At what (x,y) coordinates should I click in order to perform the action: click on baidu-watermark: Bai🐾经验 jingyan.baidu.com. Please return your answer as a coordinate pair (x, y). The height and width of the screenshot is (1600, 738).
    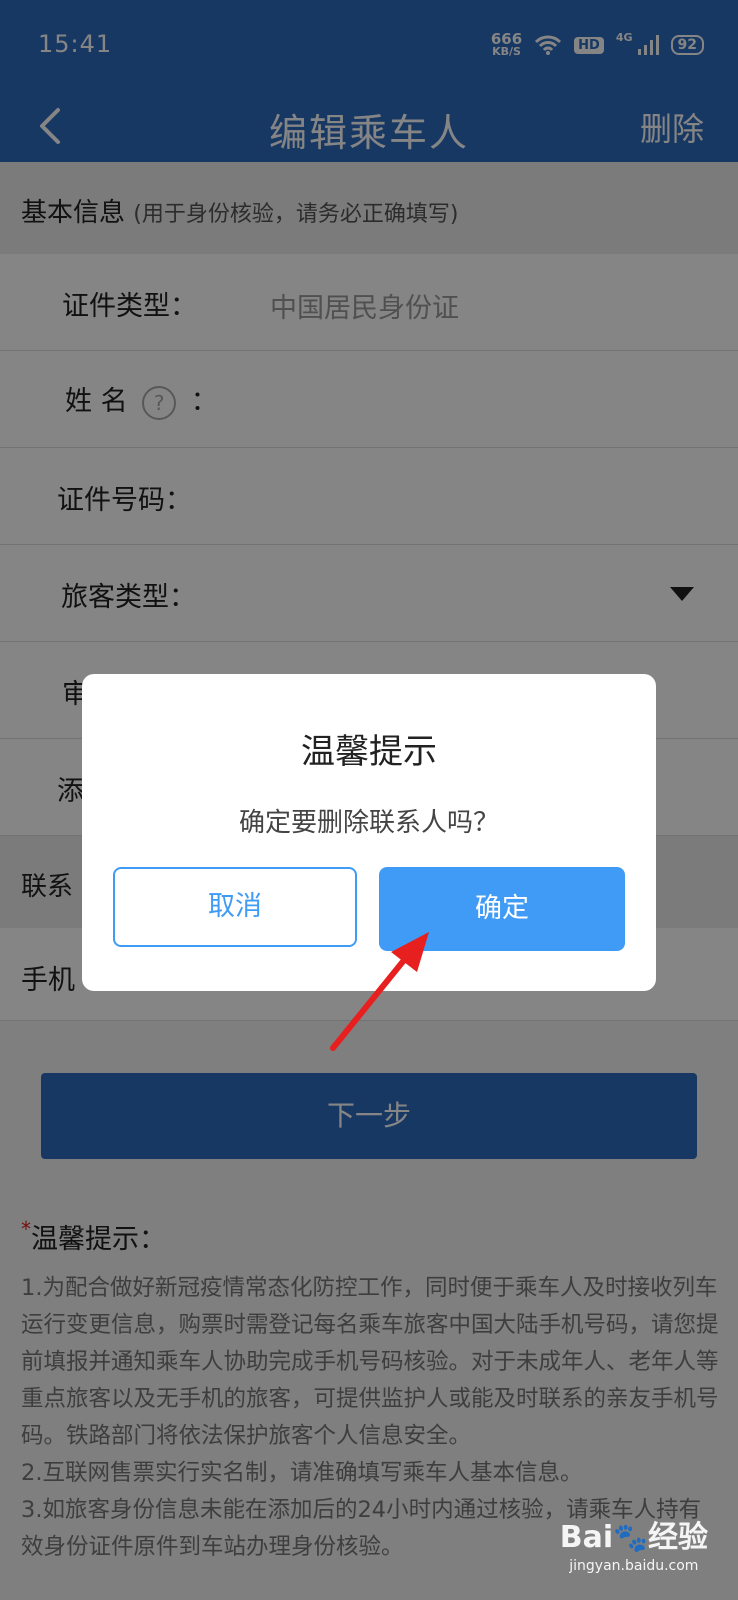
    Looking at the image, I should click on (634, 1543).